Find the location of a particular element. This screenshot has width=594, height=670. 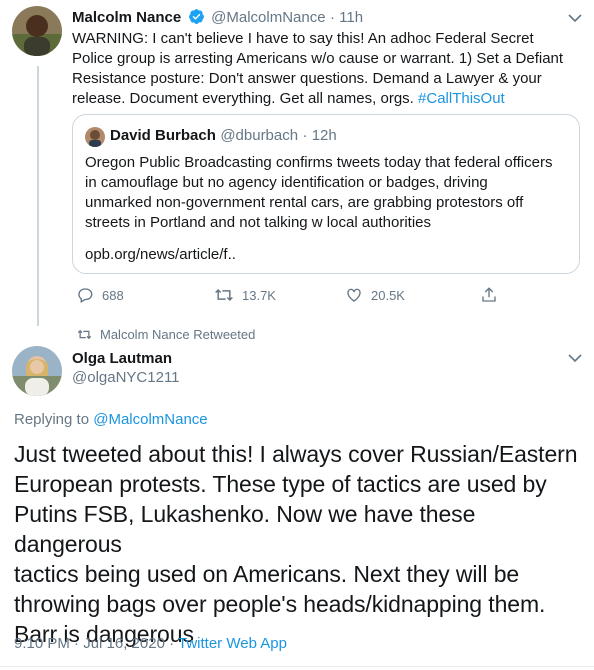

author-name: Olga Lautman is located at coordinates (126, 358).